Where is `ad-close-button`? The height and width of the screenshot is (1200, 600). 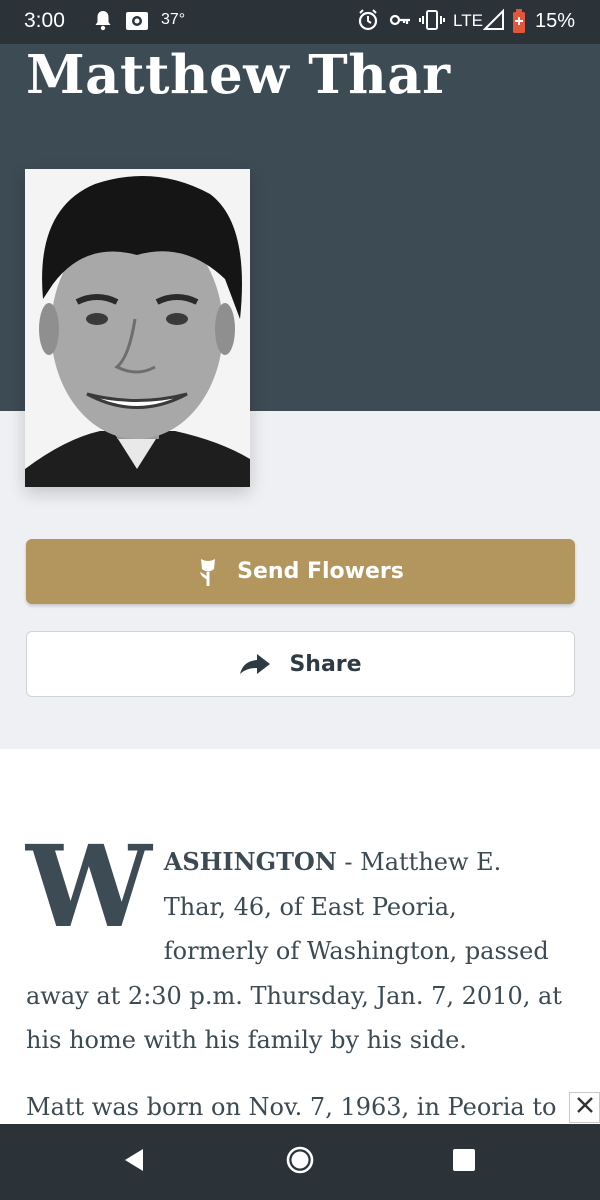
ad-close-button is located at coordinates (584, 1107).